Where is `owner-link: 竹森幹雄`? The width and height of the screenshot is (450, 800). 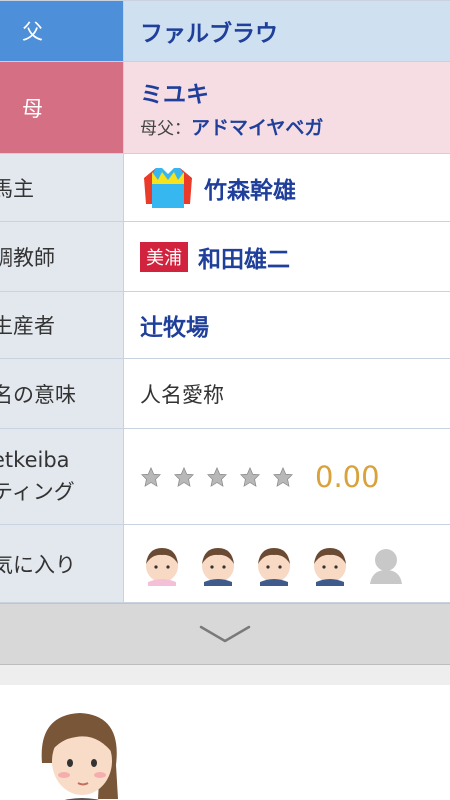 owner-link: 竹森幹雄 is located at coordinates (250, 188).